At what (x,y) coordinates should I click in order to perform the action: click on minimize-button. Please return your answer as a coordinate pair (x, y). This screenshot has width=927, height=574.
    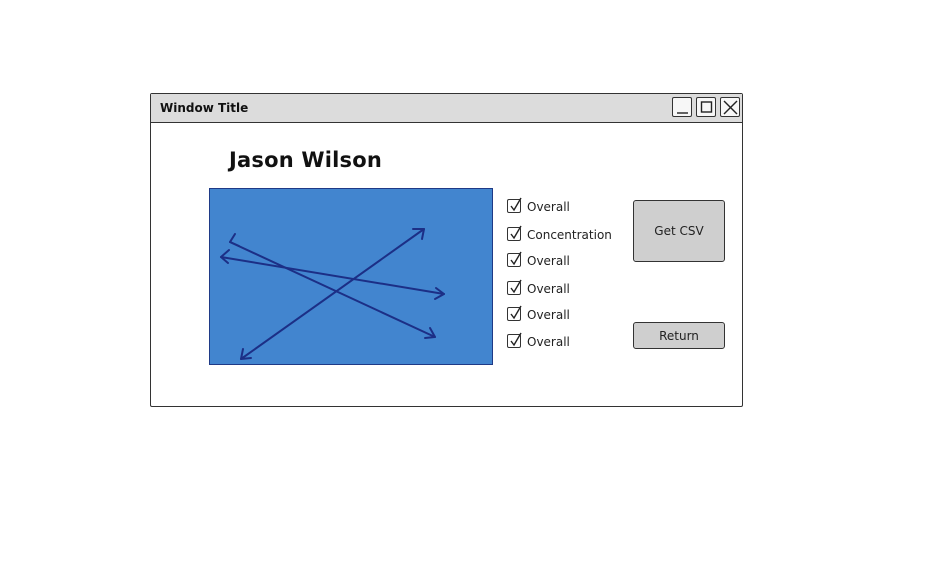
    Looking at the image, I should click on (682, 107).